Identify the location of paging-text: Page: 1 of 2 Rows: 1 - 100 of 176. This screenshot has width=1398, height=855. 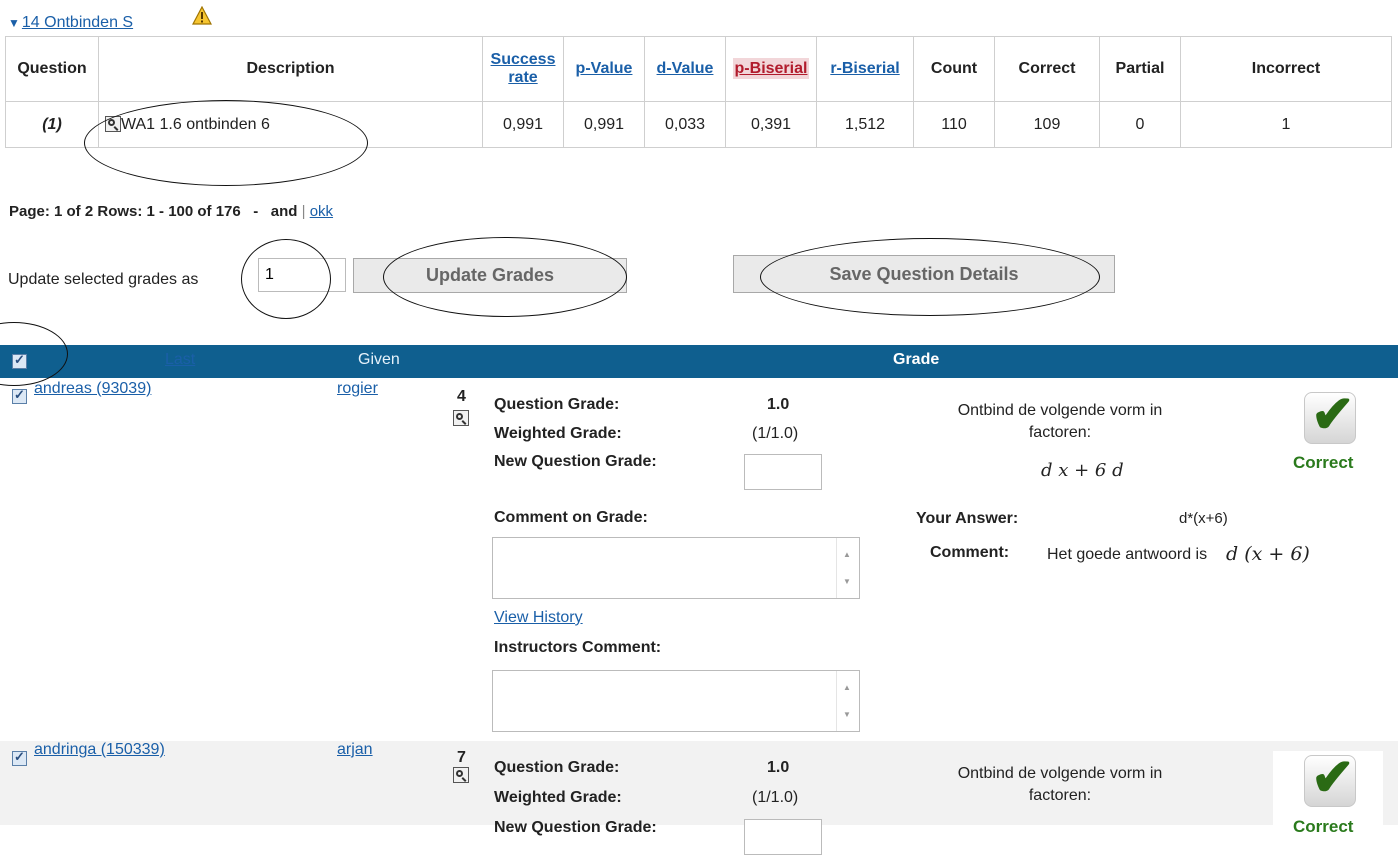
(125, 211).